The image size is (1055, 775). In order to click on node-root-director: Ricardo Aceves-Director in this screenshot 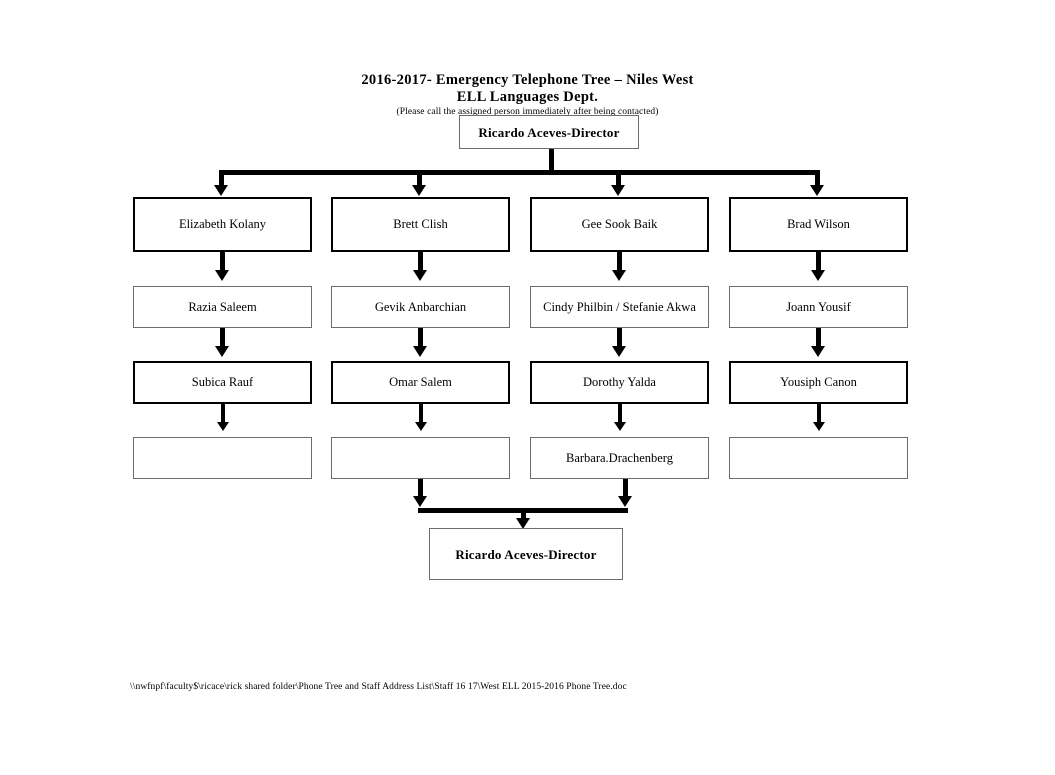, I will do `click(549, 132)`.